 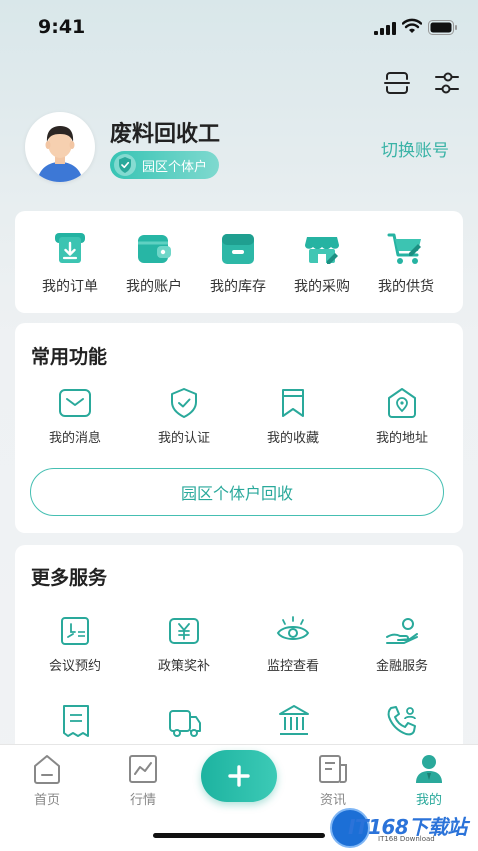 I want to click on user-type-badge: 园区个体户, so click(x=165, y=165).